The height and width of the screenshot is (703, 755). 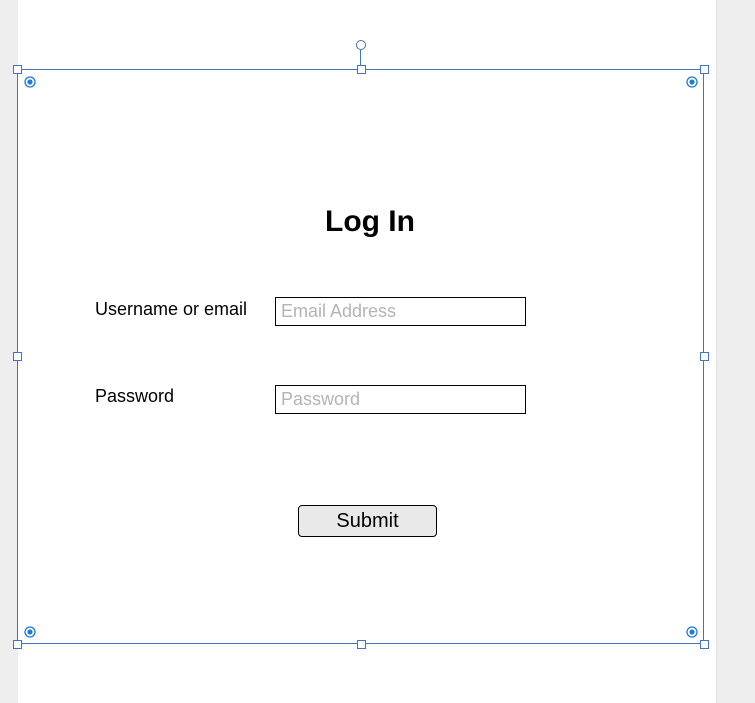 What do you see at coordinates (704, 69) in the screenshot?
I see `resize-handle-top-right` at bounding box center [704, 69].